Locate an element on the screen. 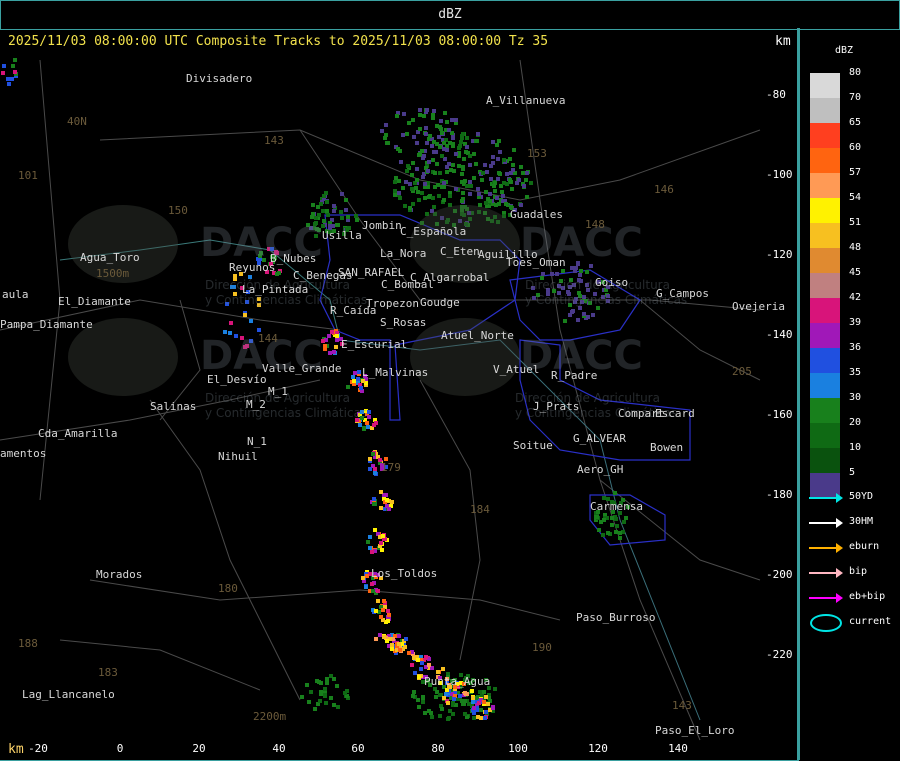 This screenshot has width=900, height=761. place-label: Toes_Oman is located at coordinates (536, 262).